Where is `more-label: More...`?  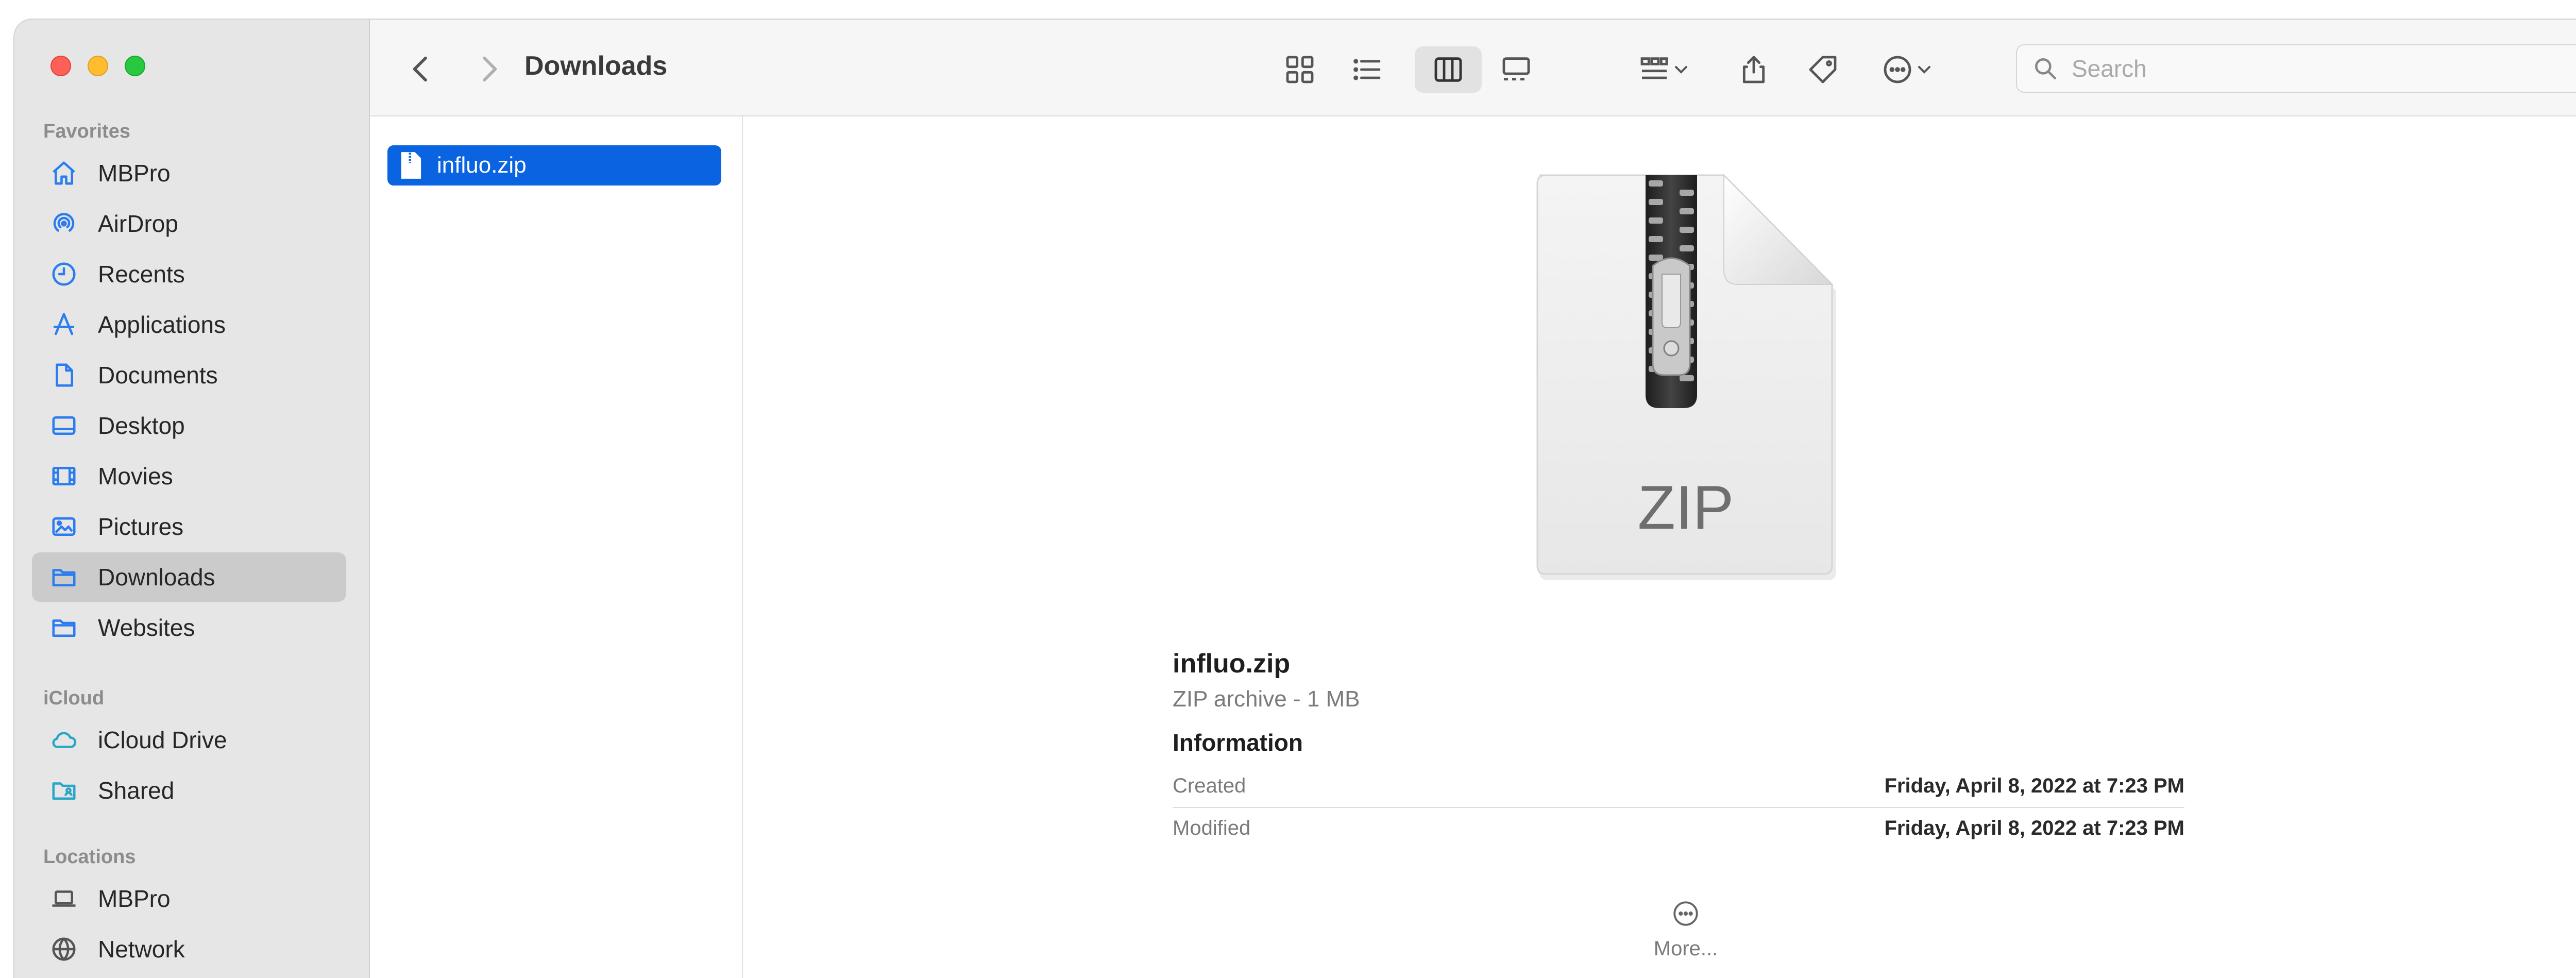
more-label: More... is located at coordinates (1685, 949).